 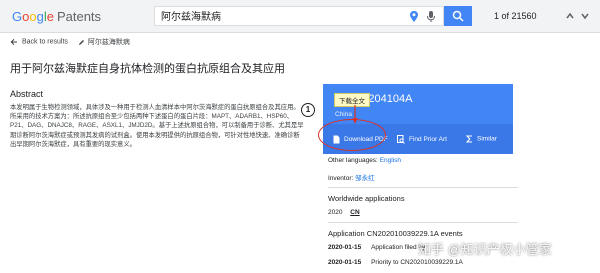 What do you see at coordinates (344, 212) in the screenshot?
I see `worldwide-row: 2020 CN` at bounding box center [344, 212].